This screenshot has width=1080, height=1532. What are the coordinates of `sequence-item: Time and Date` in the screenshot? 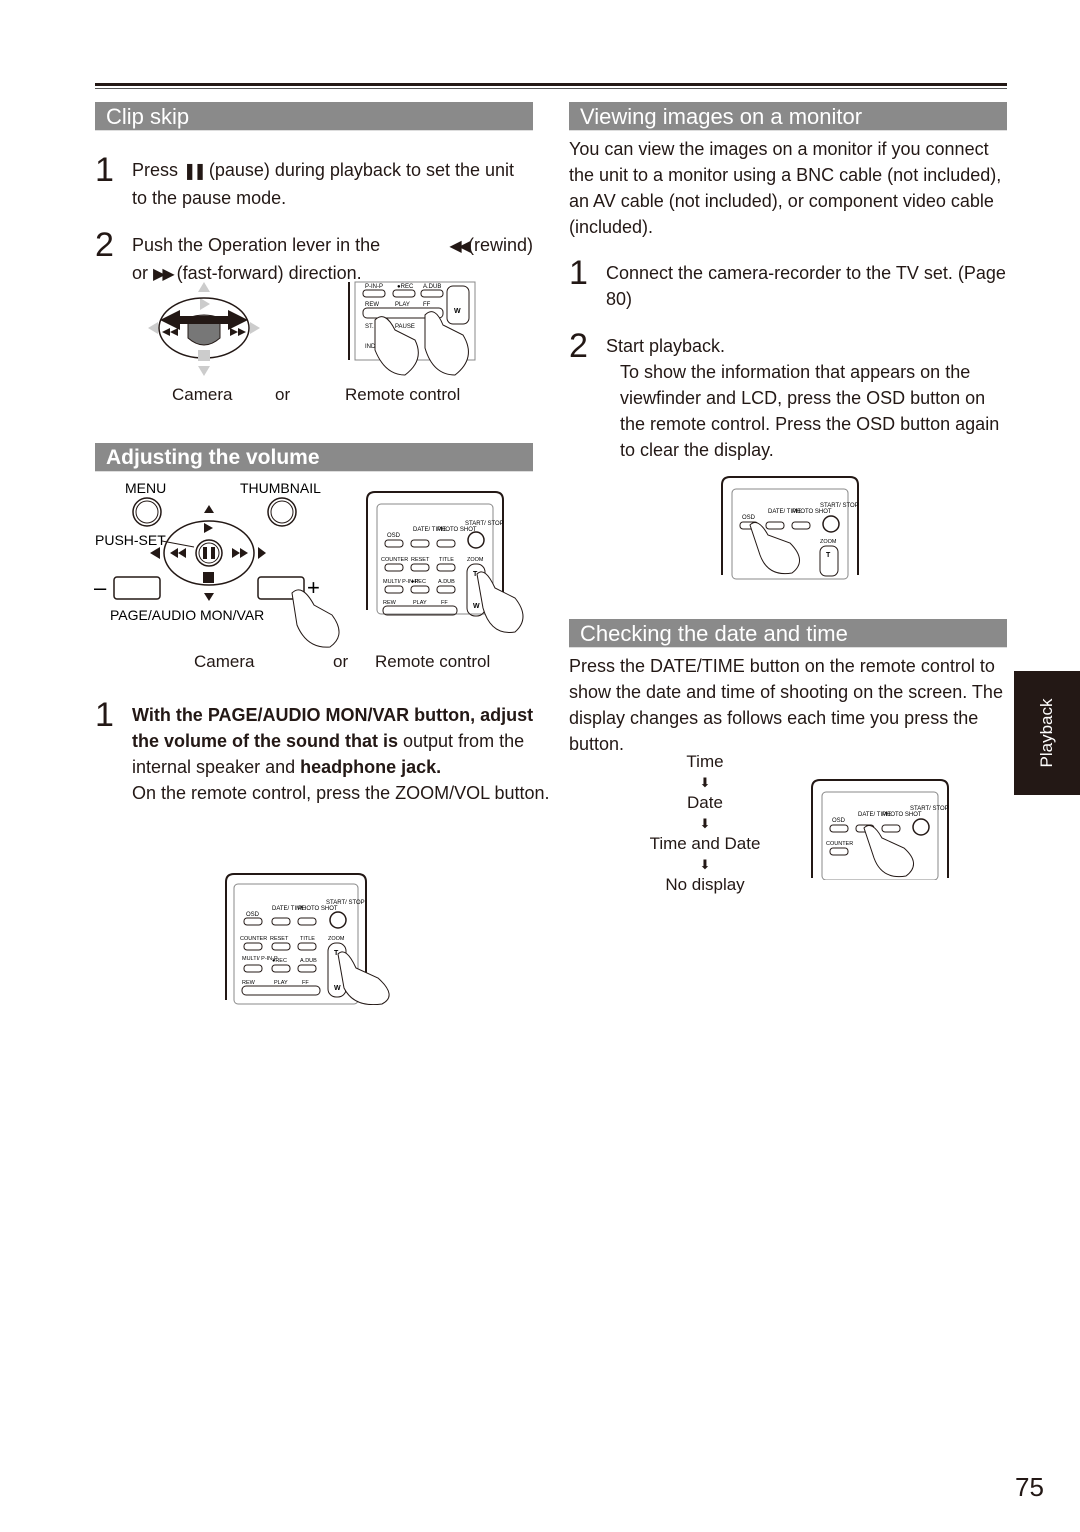 It's located at (705, 843).